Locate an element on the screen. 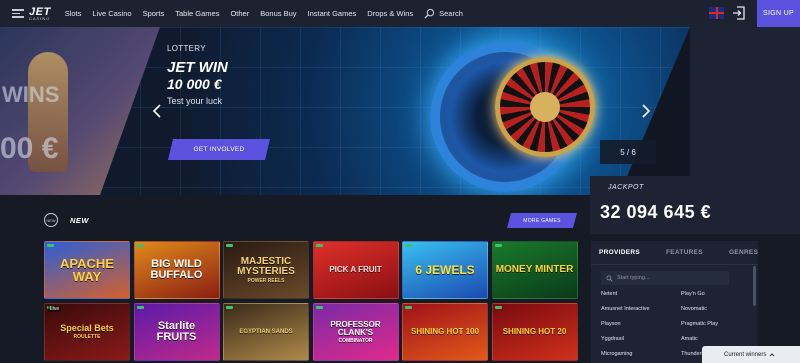 The width and height of the screenshot is (800, 363). logo-sub: CASINO is located at coordinates (40, 18).